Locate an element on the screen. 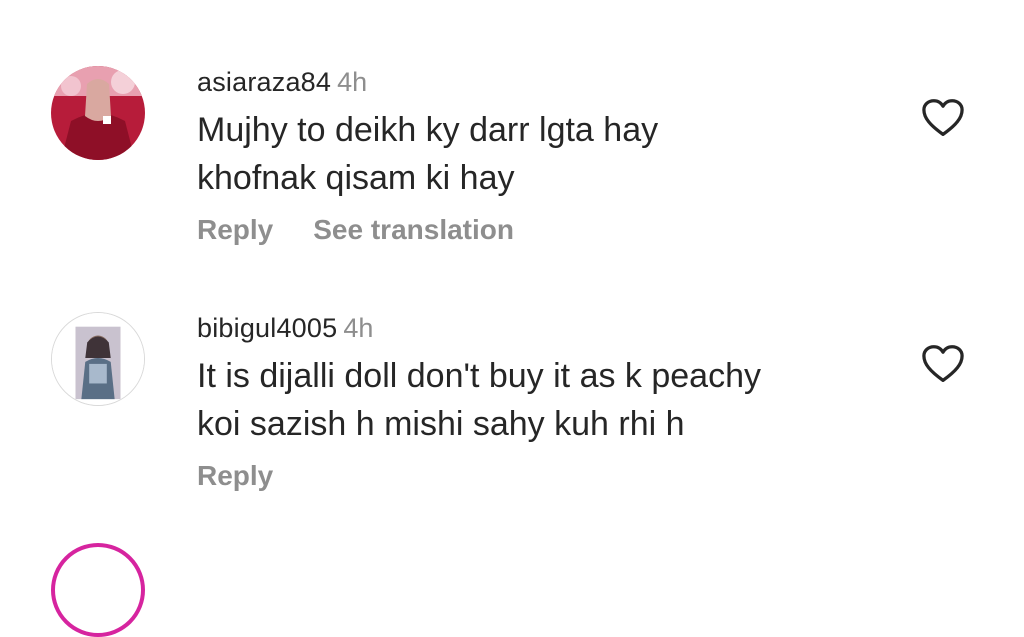 The image size is (1024, 637). comment-username: asiaraza84 is located at coordinates (264, 82).